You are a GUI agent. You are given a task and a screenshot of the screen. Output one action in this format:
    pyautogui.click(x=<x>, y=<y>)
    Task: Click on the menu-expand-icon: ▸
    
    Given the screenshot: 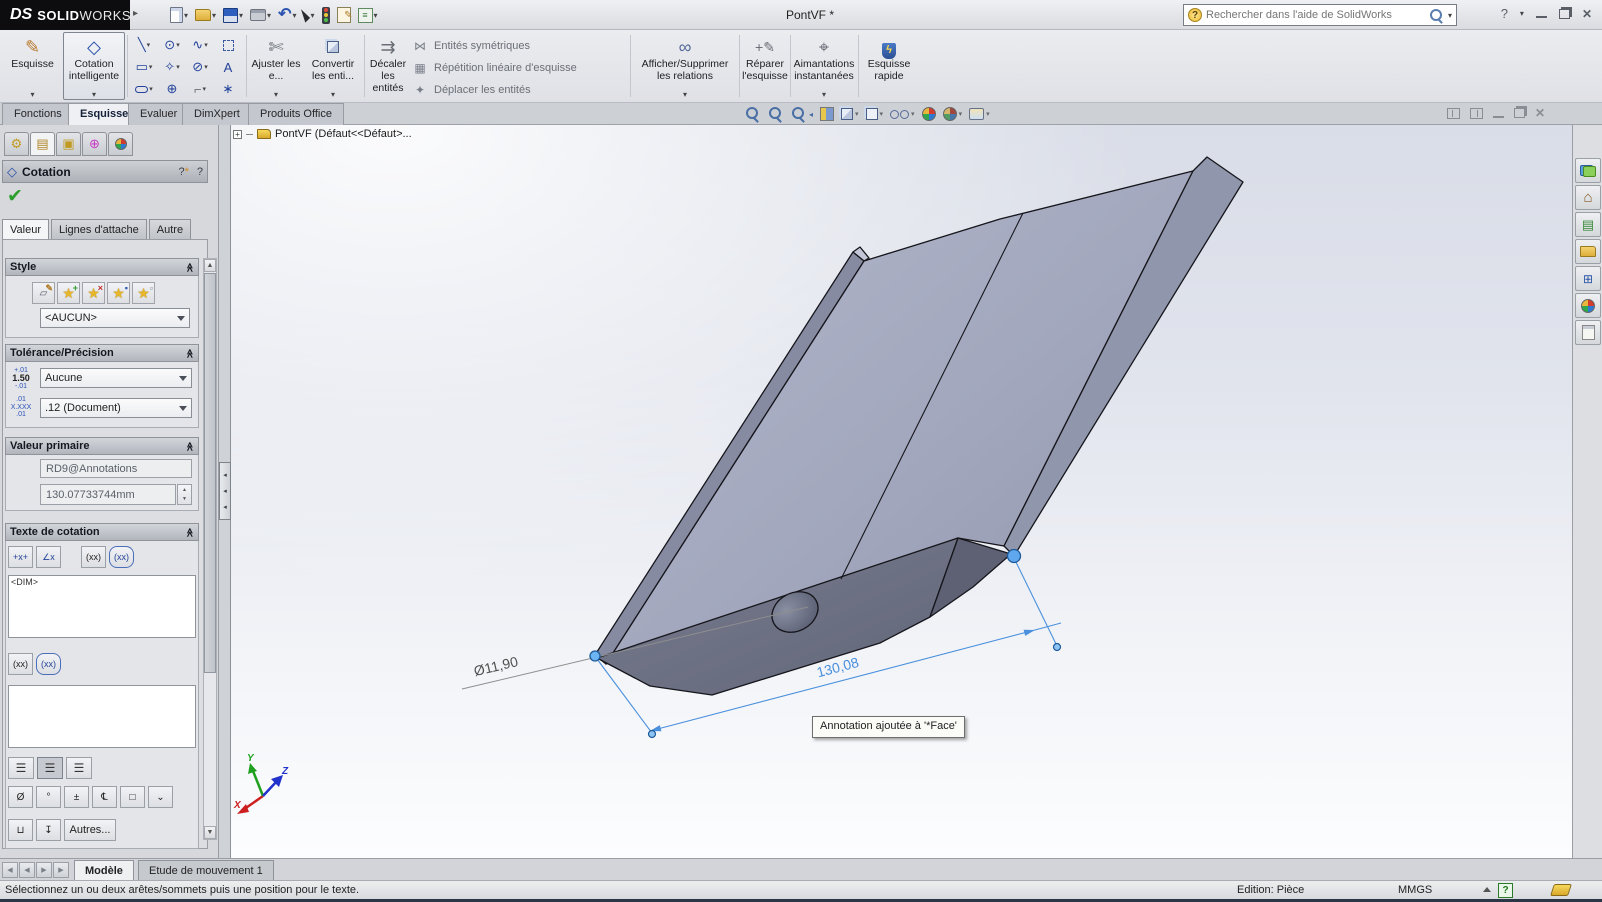 What is the action you would take?
    pyautogui.click(x=135, y=13)
    